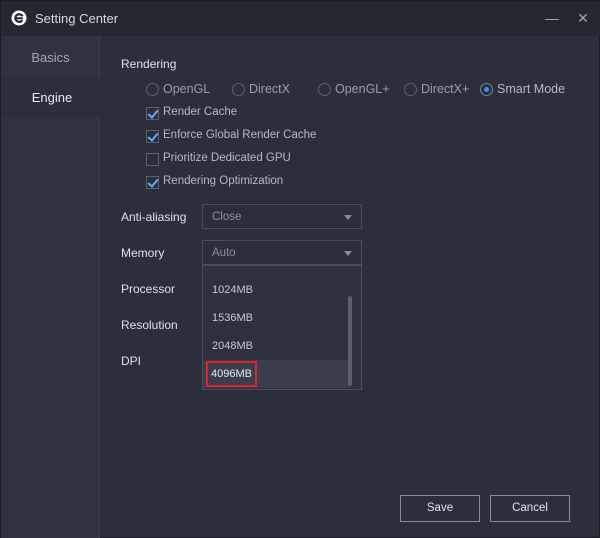 The image size is (600, 538). Describe the element at coordinates (227, 217) in the screenshot. I see `anti-aliasing-value: Close` at that location.